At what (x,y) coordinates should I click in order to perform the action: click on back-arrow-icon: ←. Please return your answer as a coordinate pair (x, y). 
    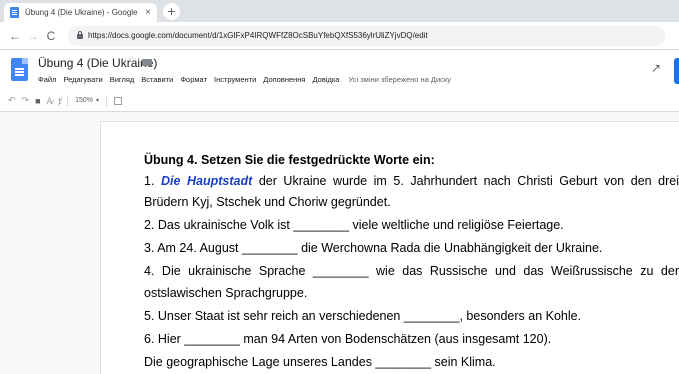
    Looking at the image, I should click on (15, 36).